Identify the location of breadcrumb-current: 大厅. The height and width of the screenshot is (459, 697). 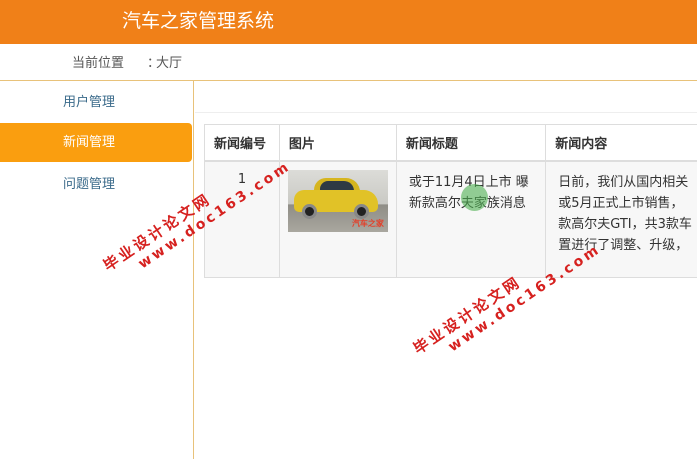
(169, 61).